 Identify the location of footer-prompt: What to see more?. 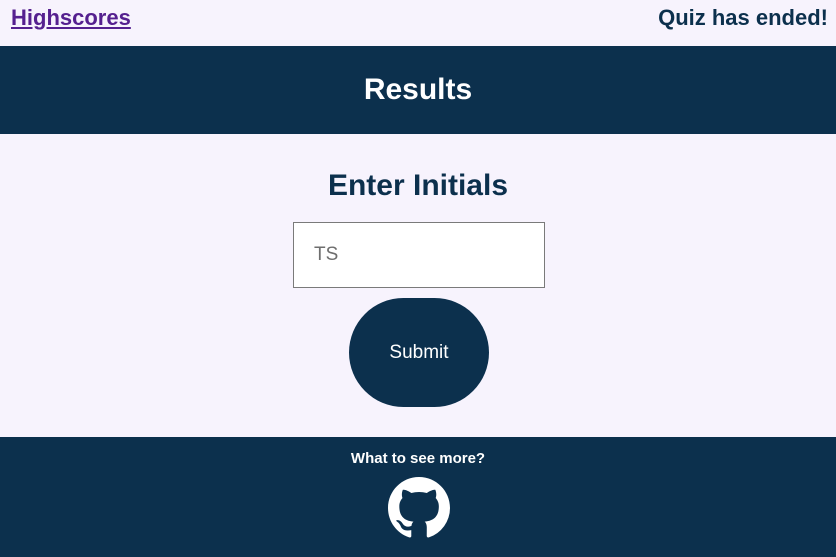
(418, 458).